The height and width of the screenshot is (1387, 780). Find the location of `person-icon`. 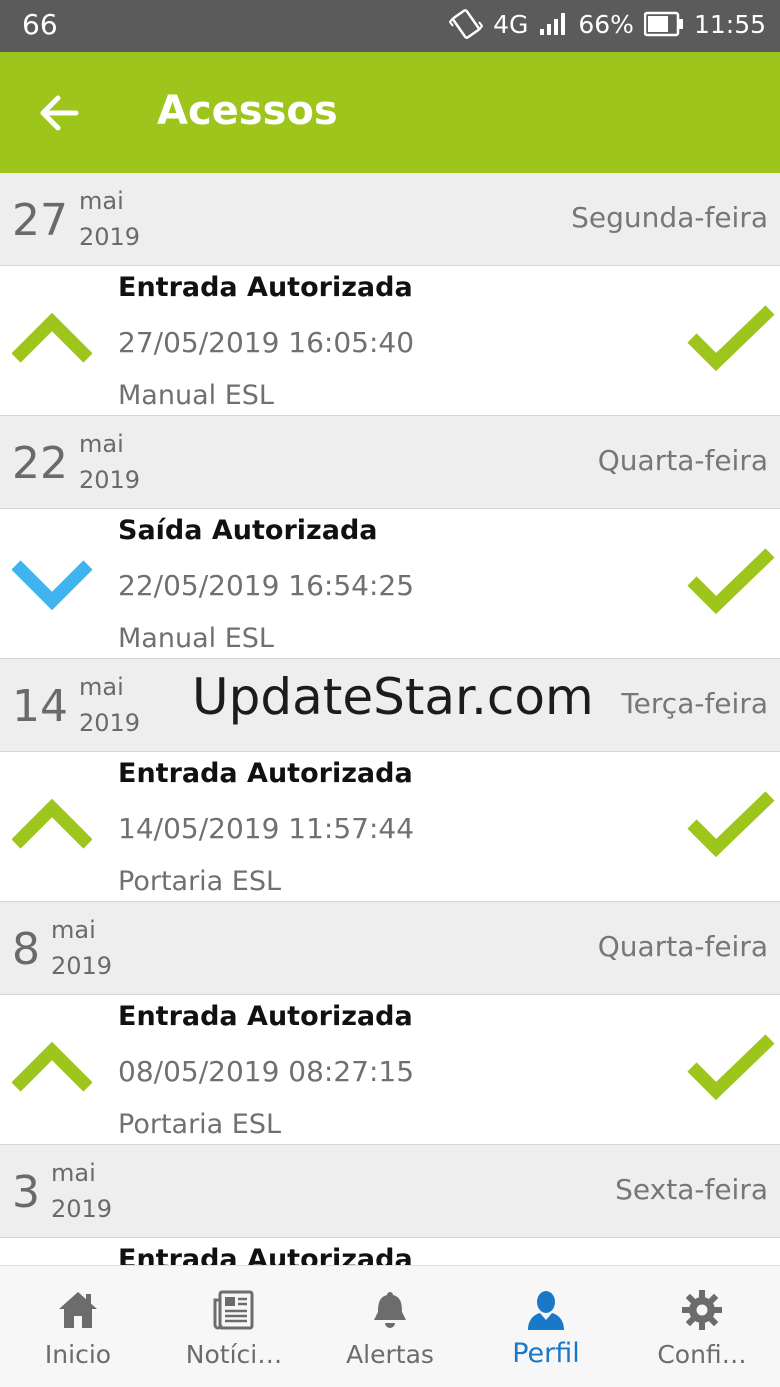

person-icon is located at coordinates (546, 1310).